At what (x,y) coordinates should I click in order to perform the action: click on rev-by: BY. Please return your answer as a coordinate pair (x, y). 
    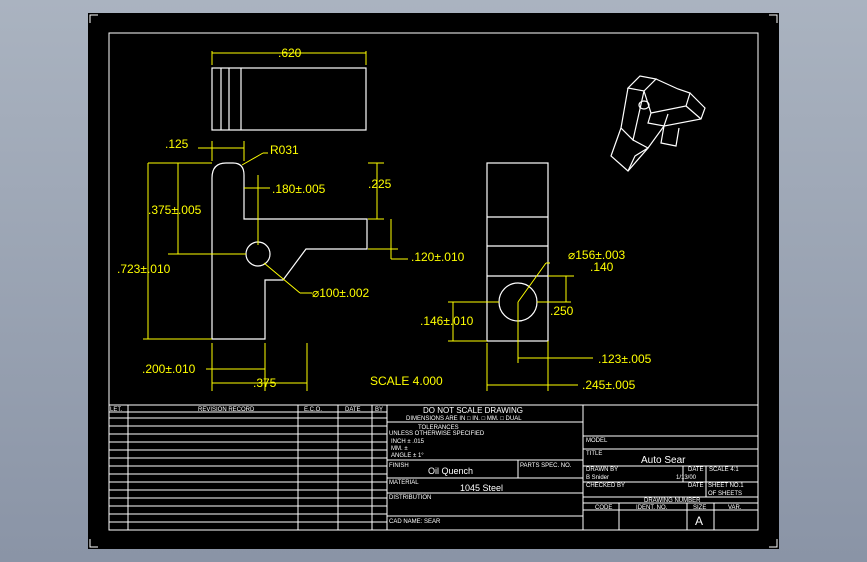
    Looking at the image, I should click on (379, 410).